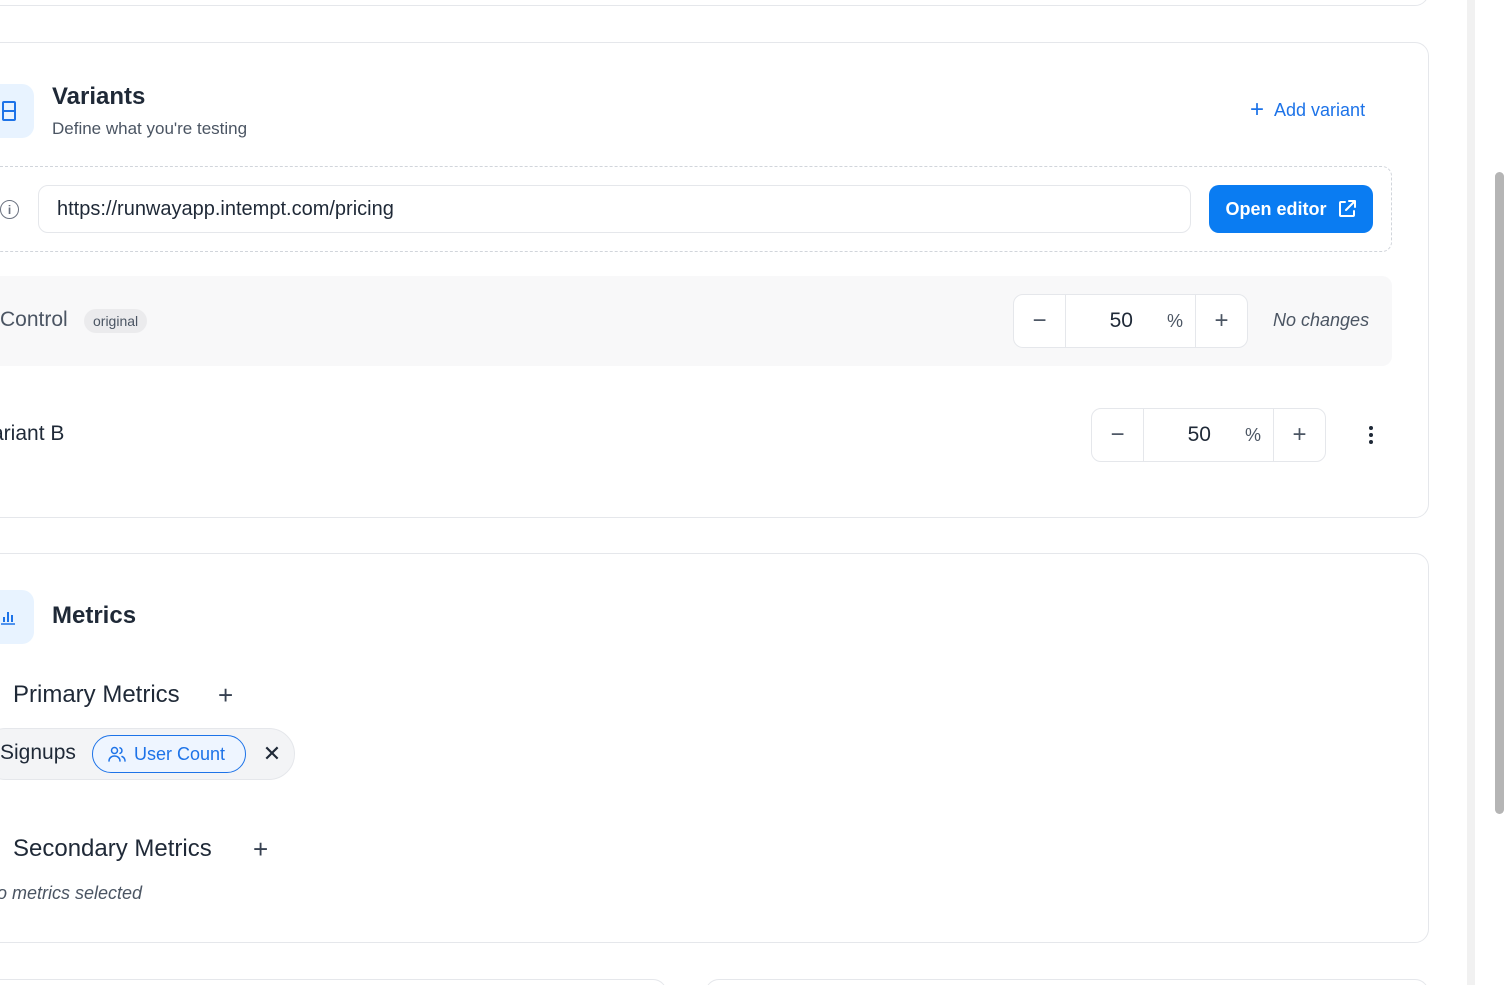 The width and height of the screenshot is (1504, 985). What do you see at coordinates (9, 209) in the screenshot?
I see `info-icon: i` at bounding box center [9, 209].